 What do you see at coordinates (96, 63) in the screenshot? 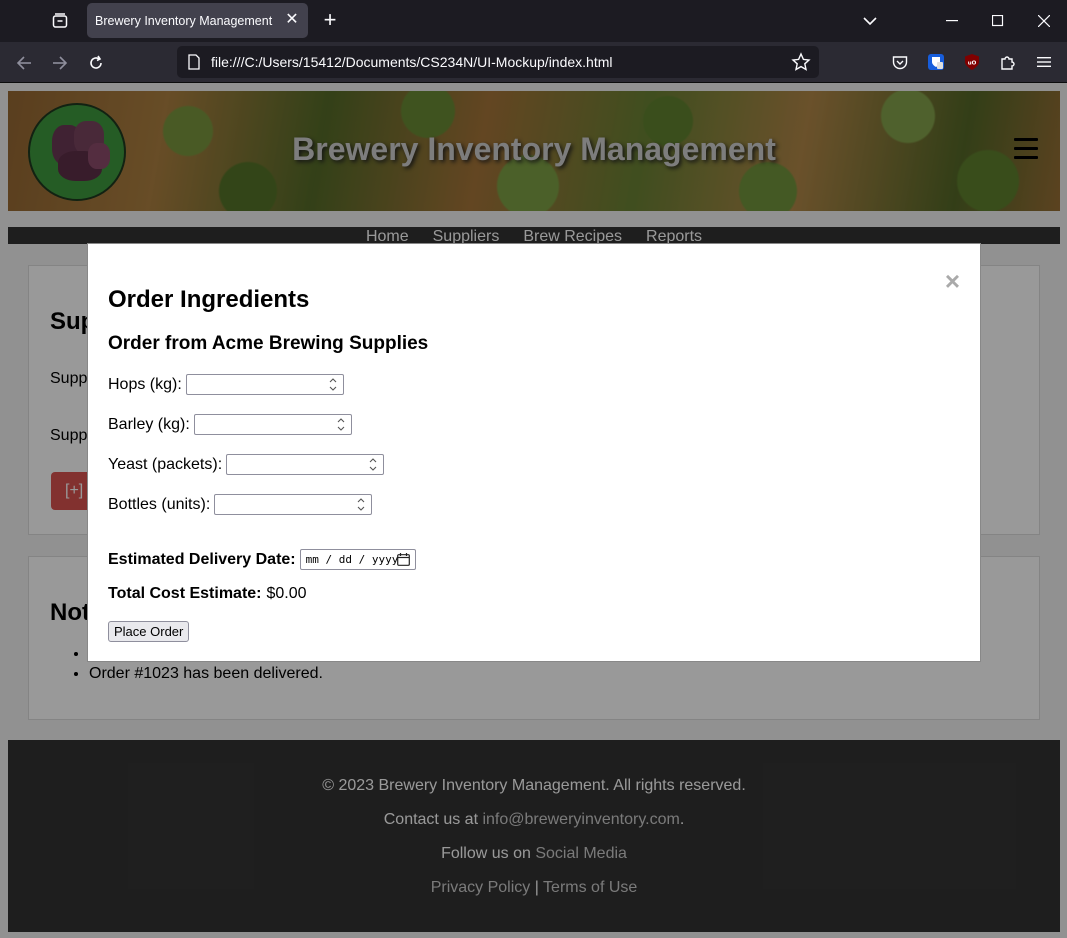
I see `reload-icon` at bounding box center [96, 63].